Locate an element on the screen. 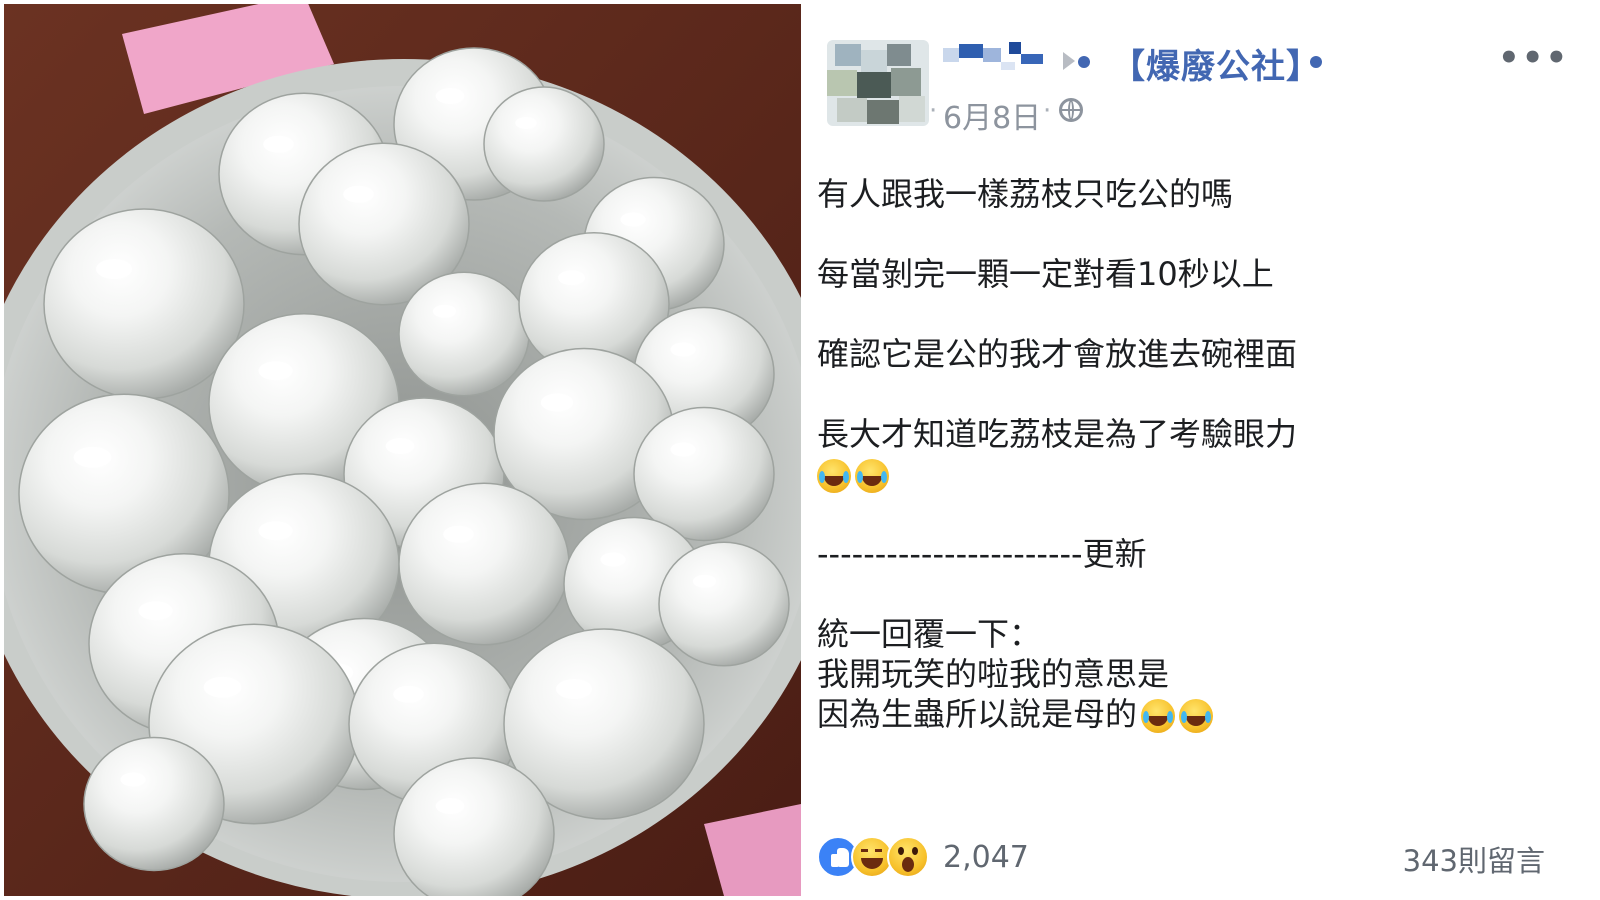 The width and height of the screenshot is (1600, 900). group-name-link: 【爆廢公社】 is located at coordinates (1216, 63).